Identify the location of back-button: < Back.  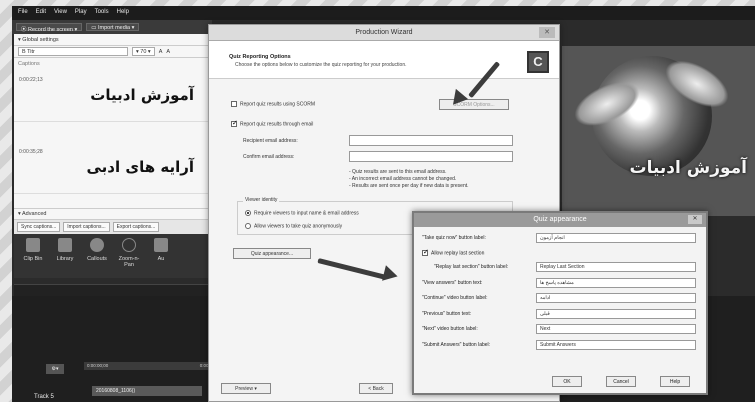
(376, 388).